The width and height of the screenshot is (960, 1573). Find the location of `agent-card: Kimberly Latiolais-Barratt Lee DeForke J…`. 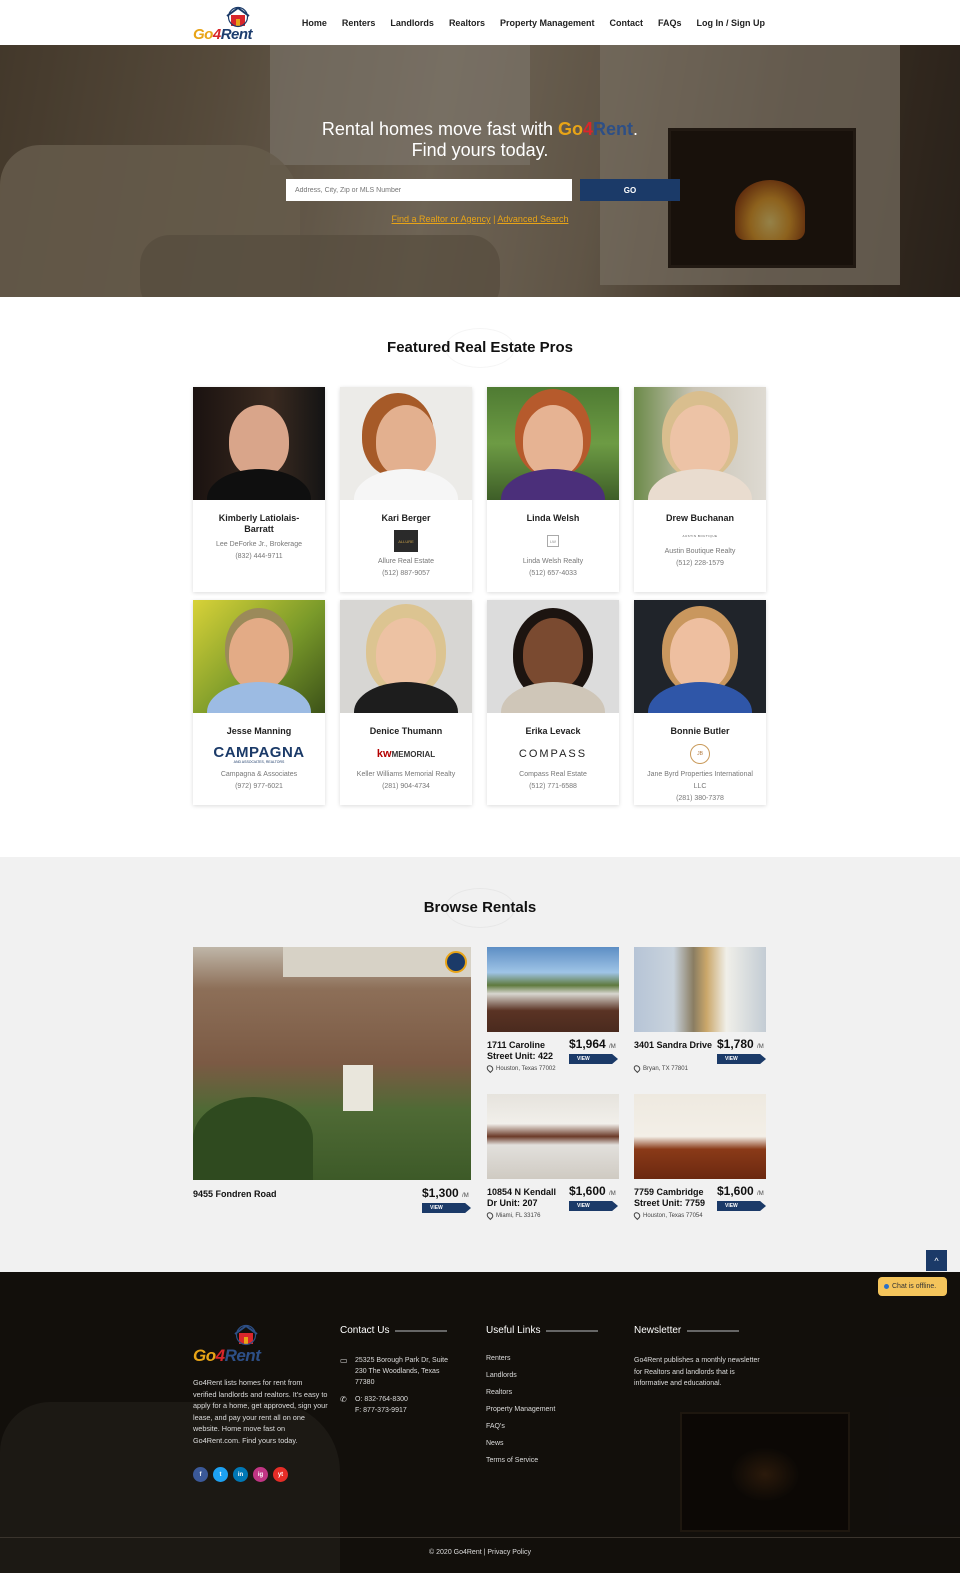

agent-card: Kimberly Latiolais-Barratt Lee DeForke J… is located at coordinates (259, 489).